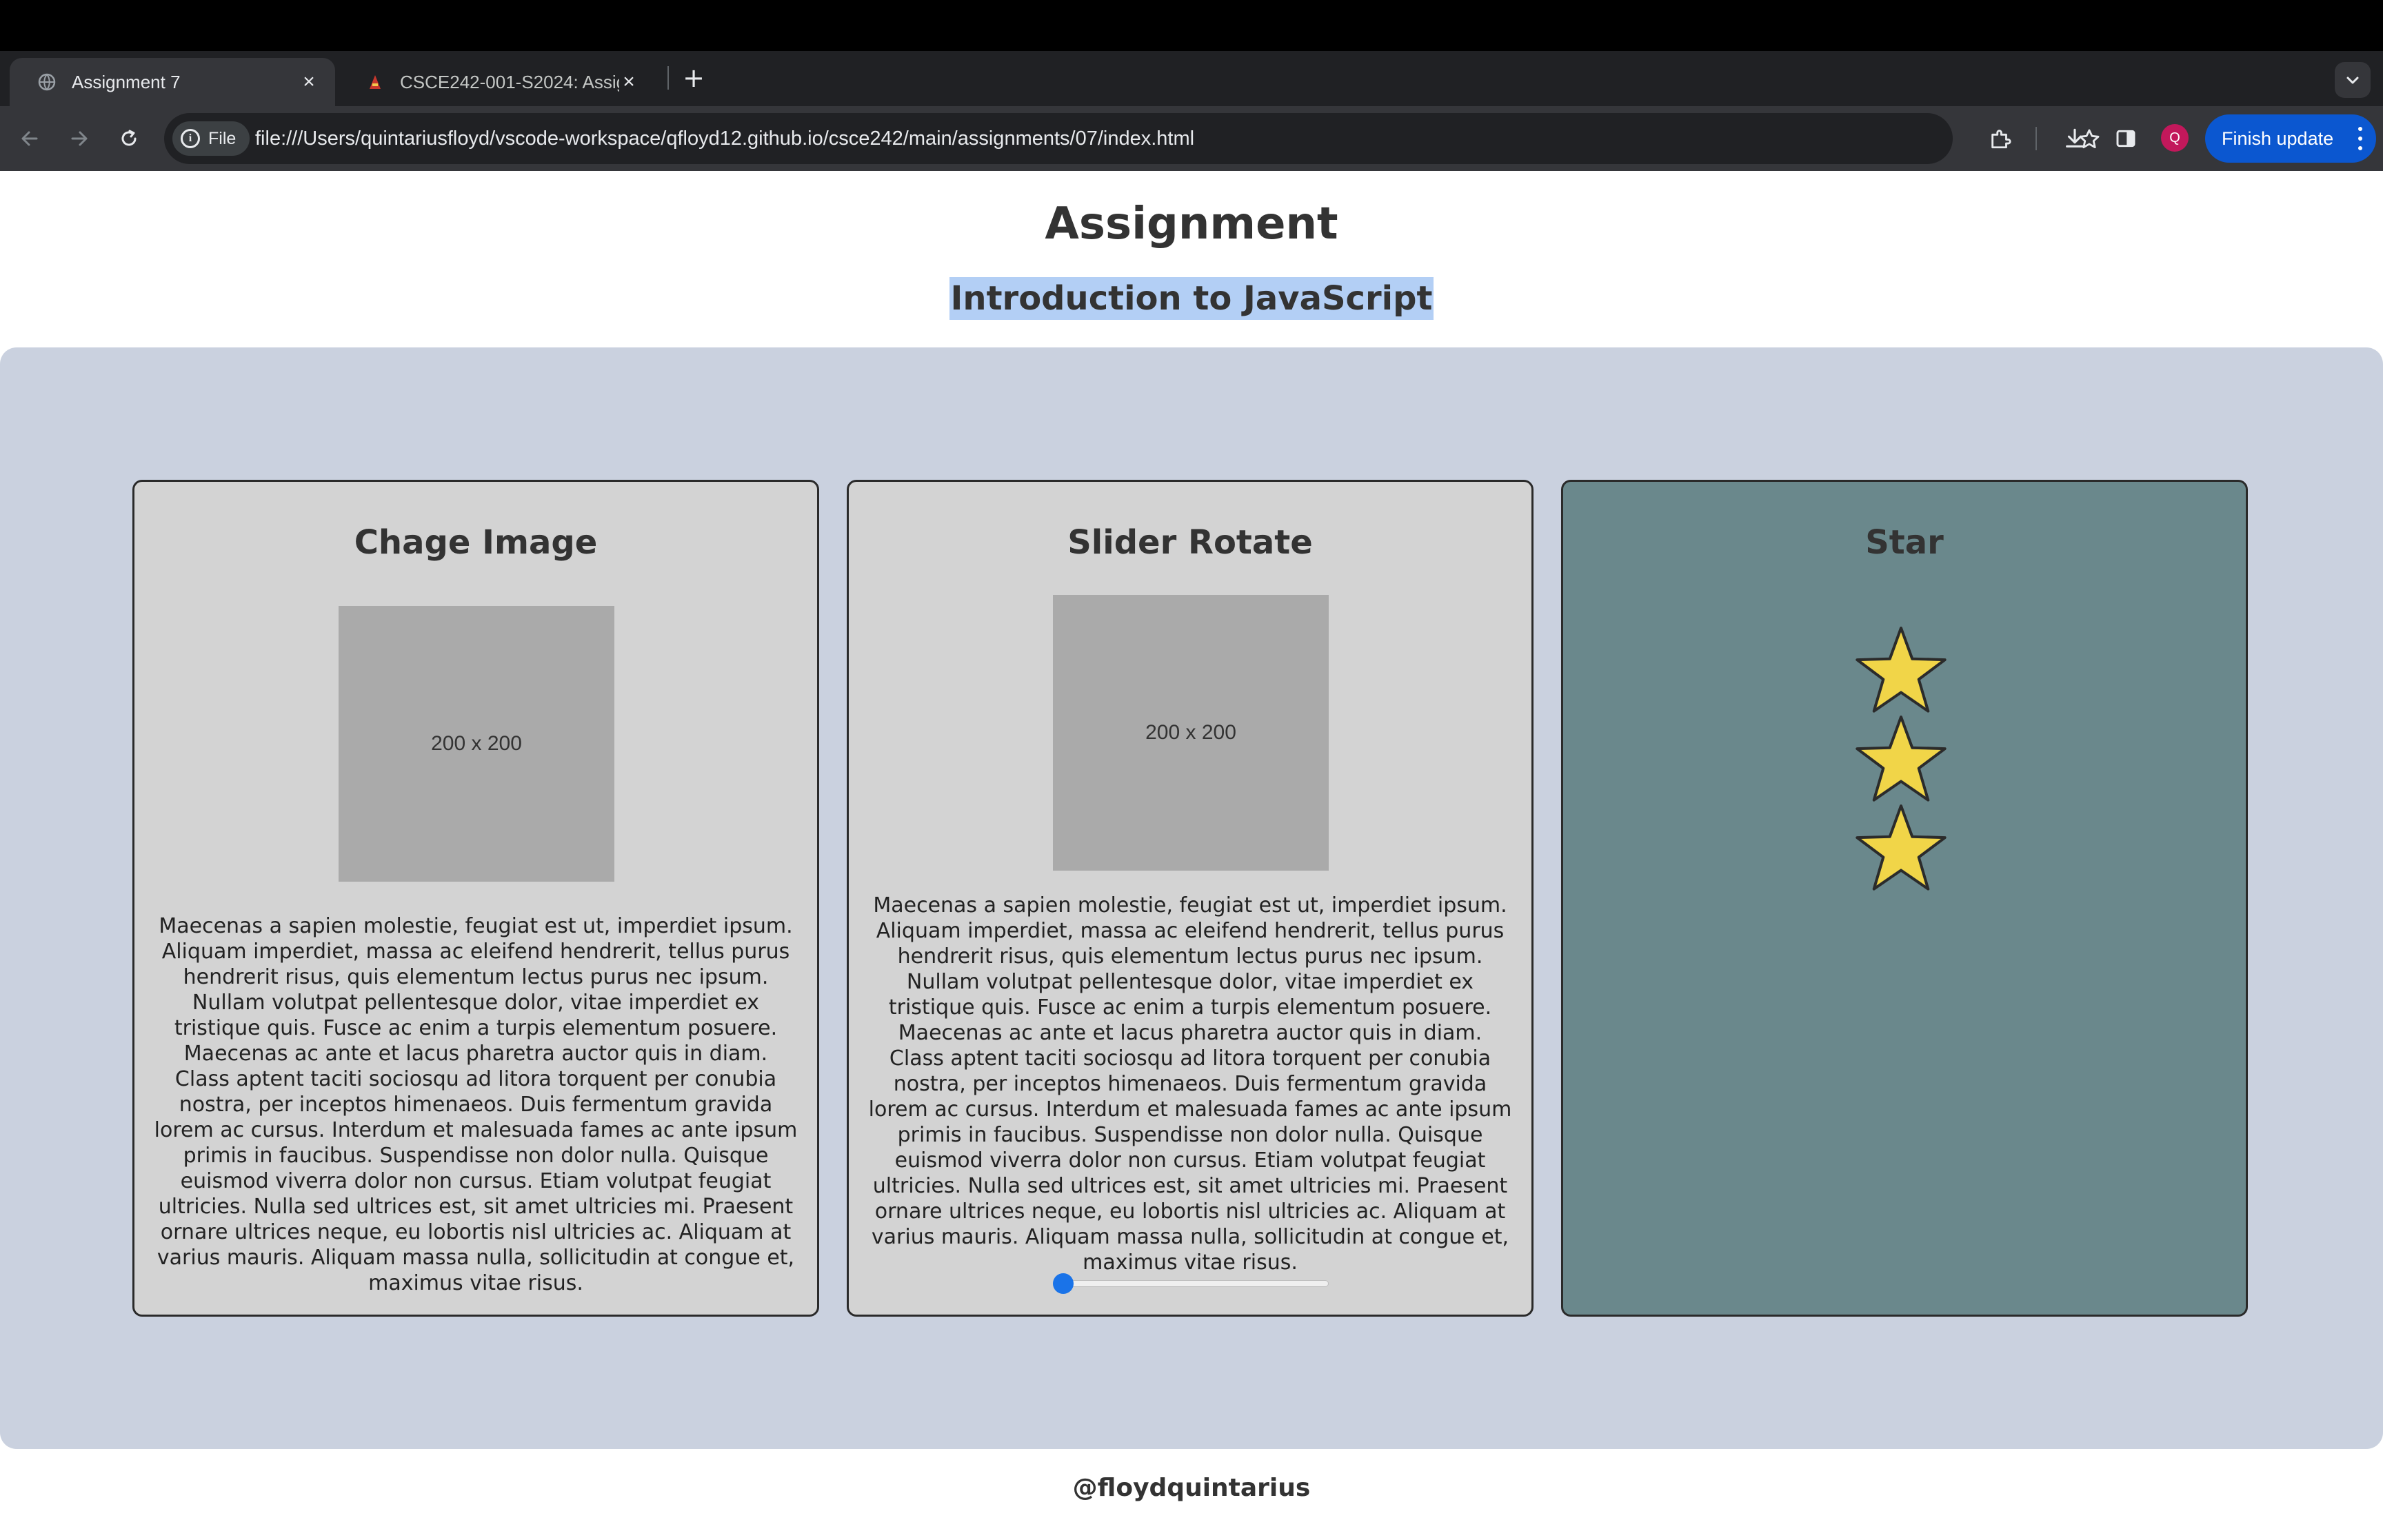 The height and width of the screenshot is (1540, 2383). Describe the element at coordinates (2036, 138) in the screenshot. I see `toolbar-separator` at that location.